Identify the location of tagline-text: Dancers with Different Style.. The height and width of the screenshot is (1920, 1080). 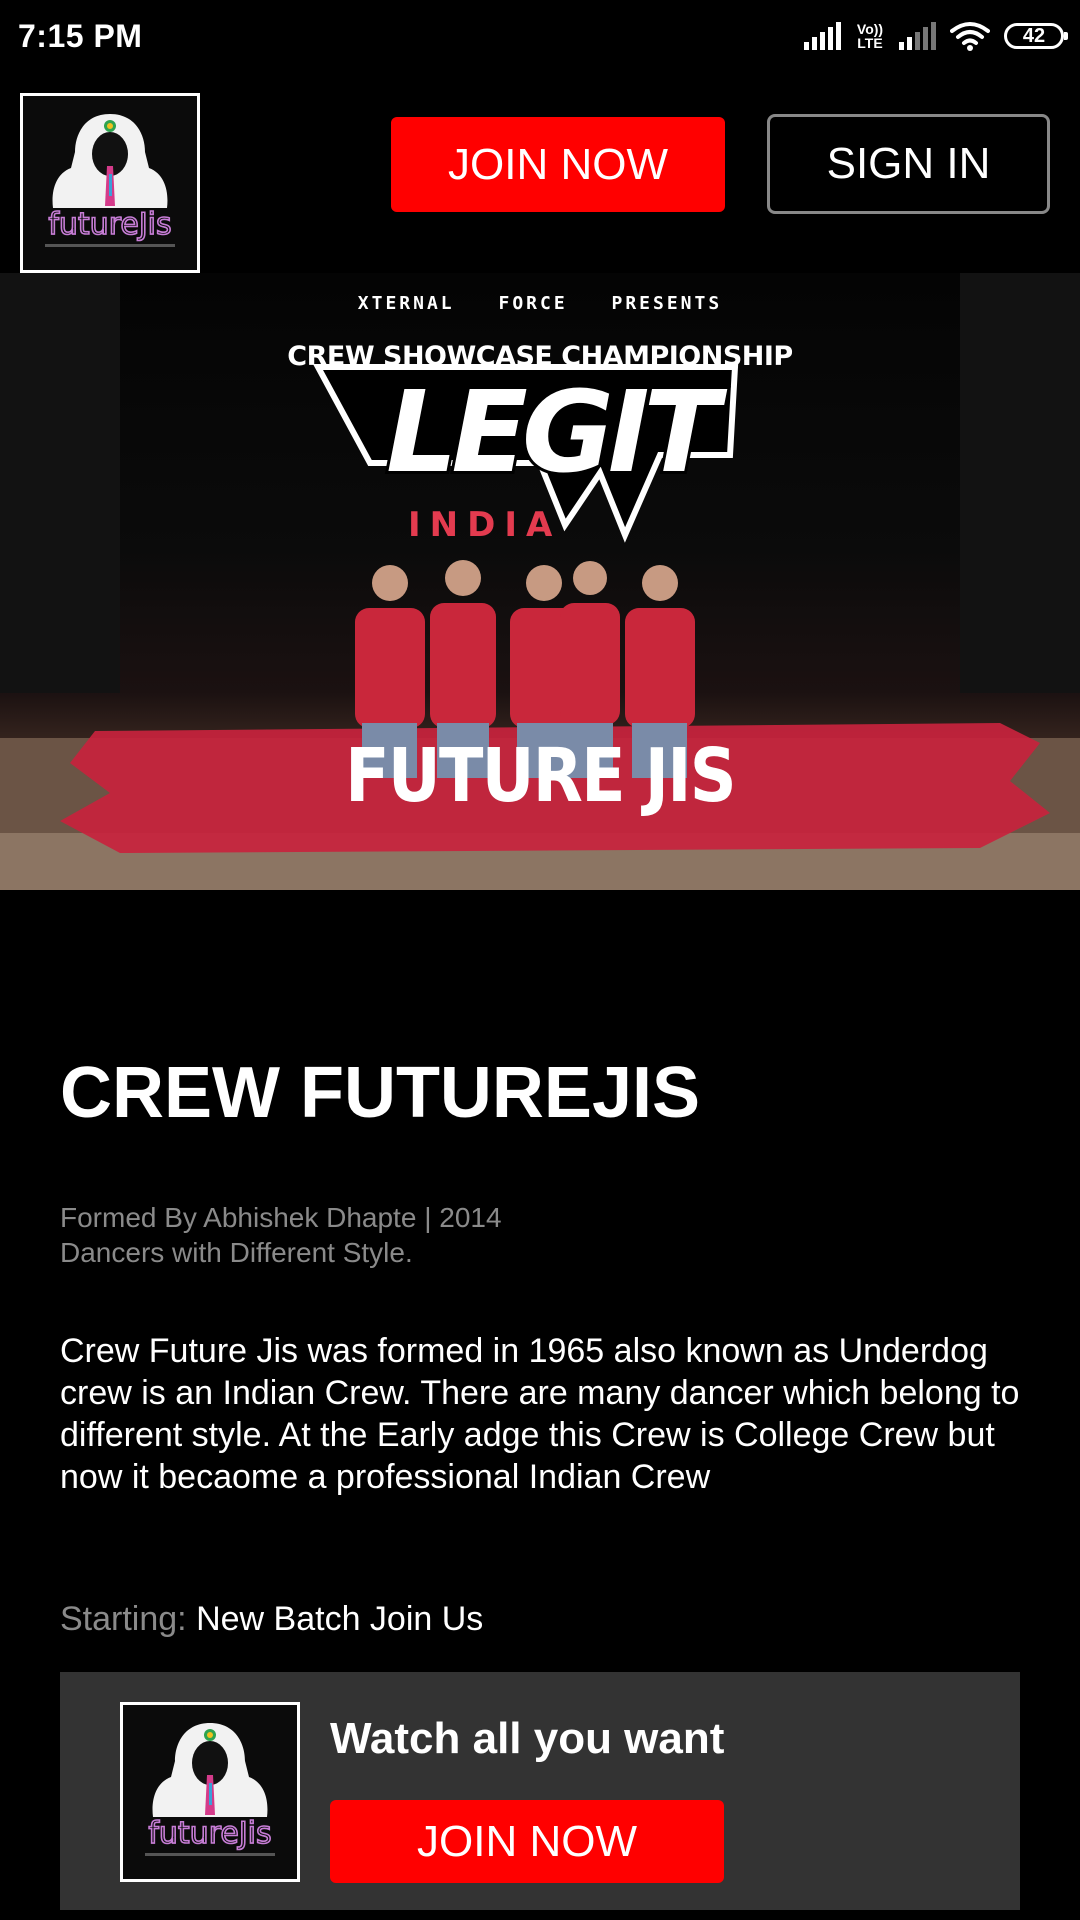
(236, 1252).